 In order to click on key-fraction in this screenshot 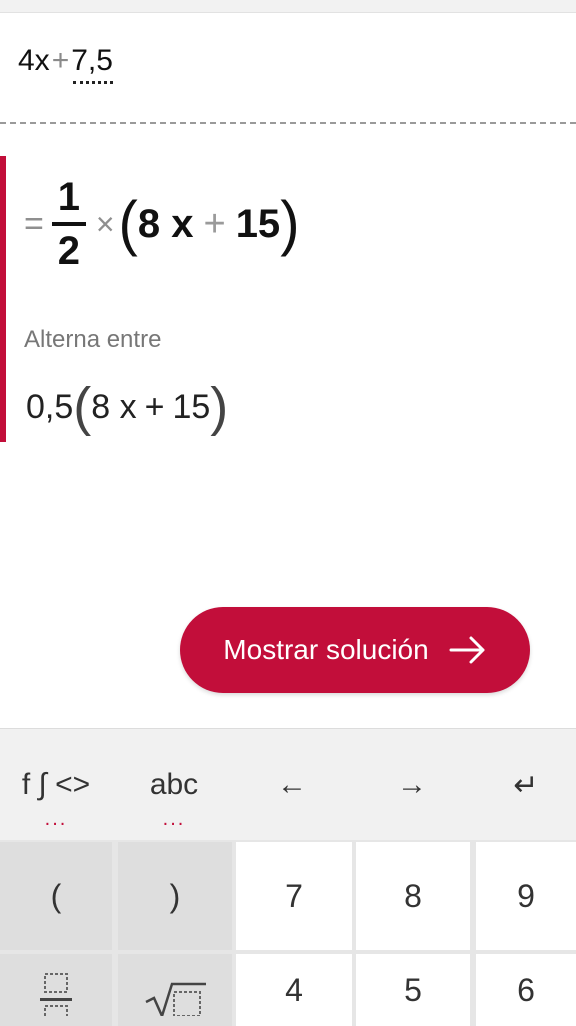, I will do `click(56, 990)`.